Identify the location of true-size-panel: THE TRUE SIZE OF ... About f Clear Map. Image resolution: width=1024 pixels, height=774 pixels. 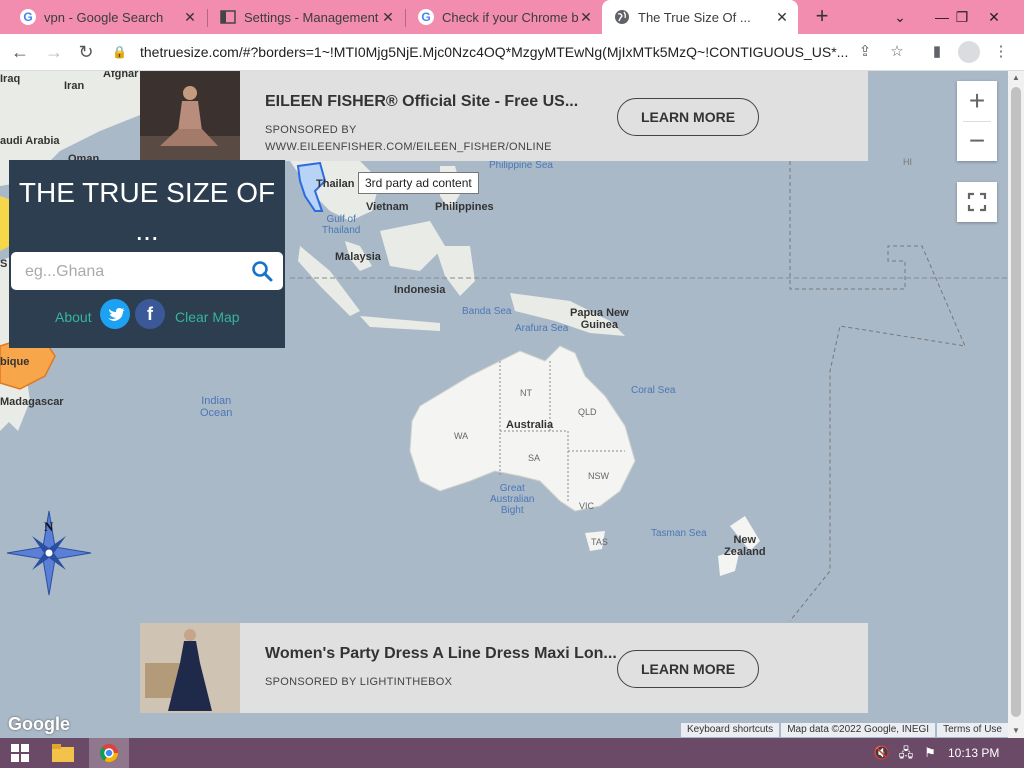
(147, 254).